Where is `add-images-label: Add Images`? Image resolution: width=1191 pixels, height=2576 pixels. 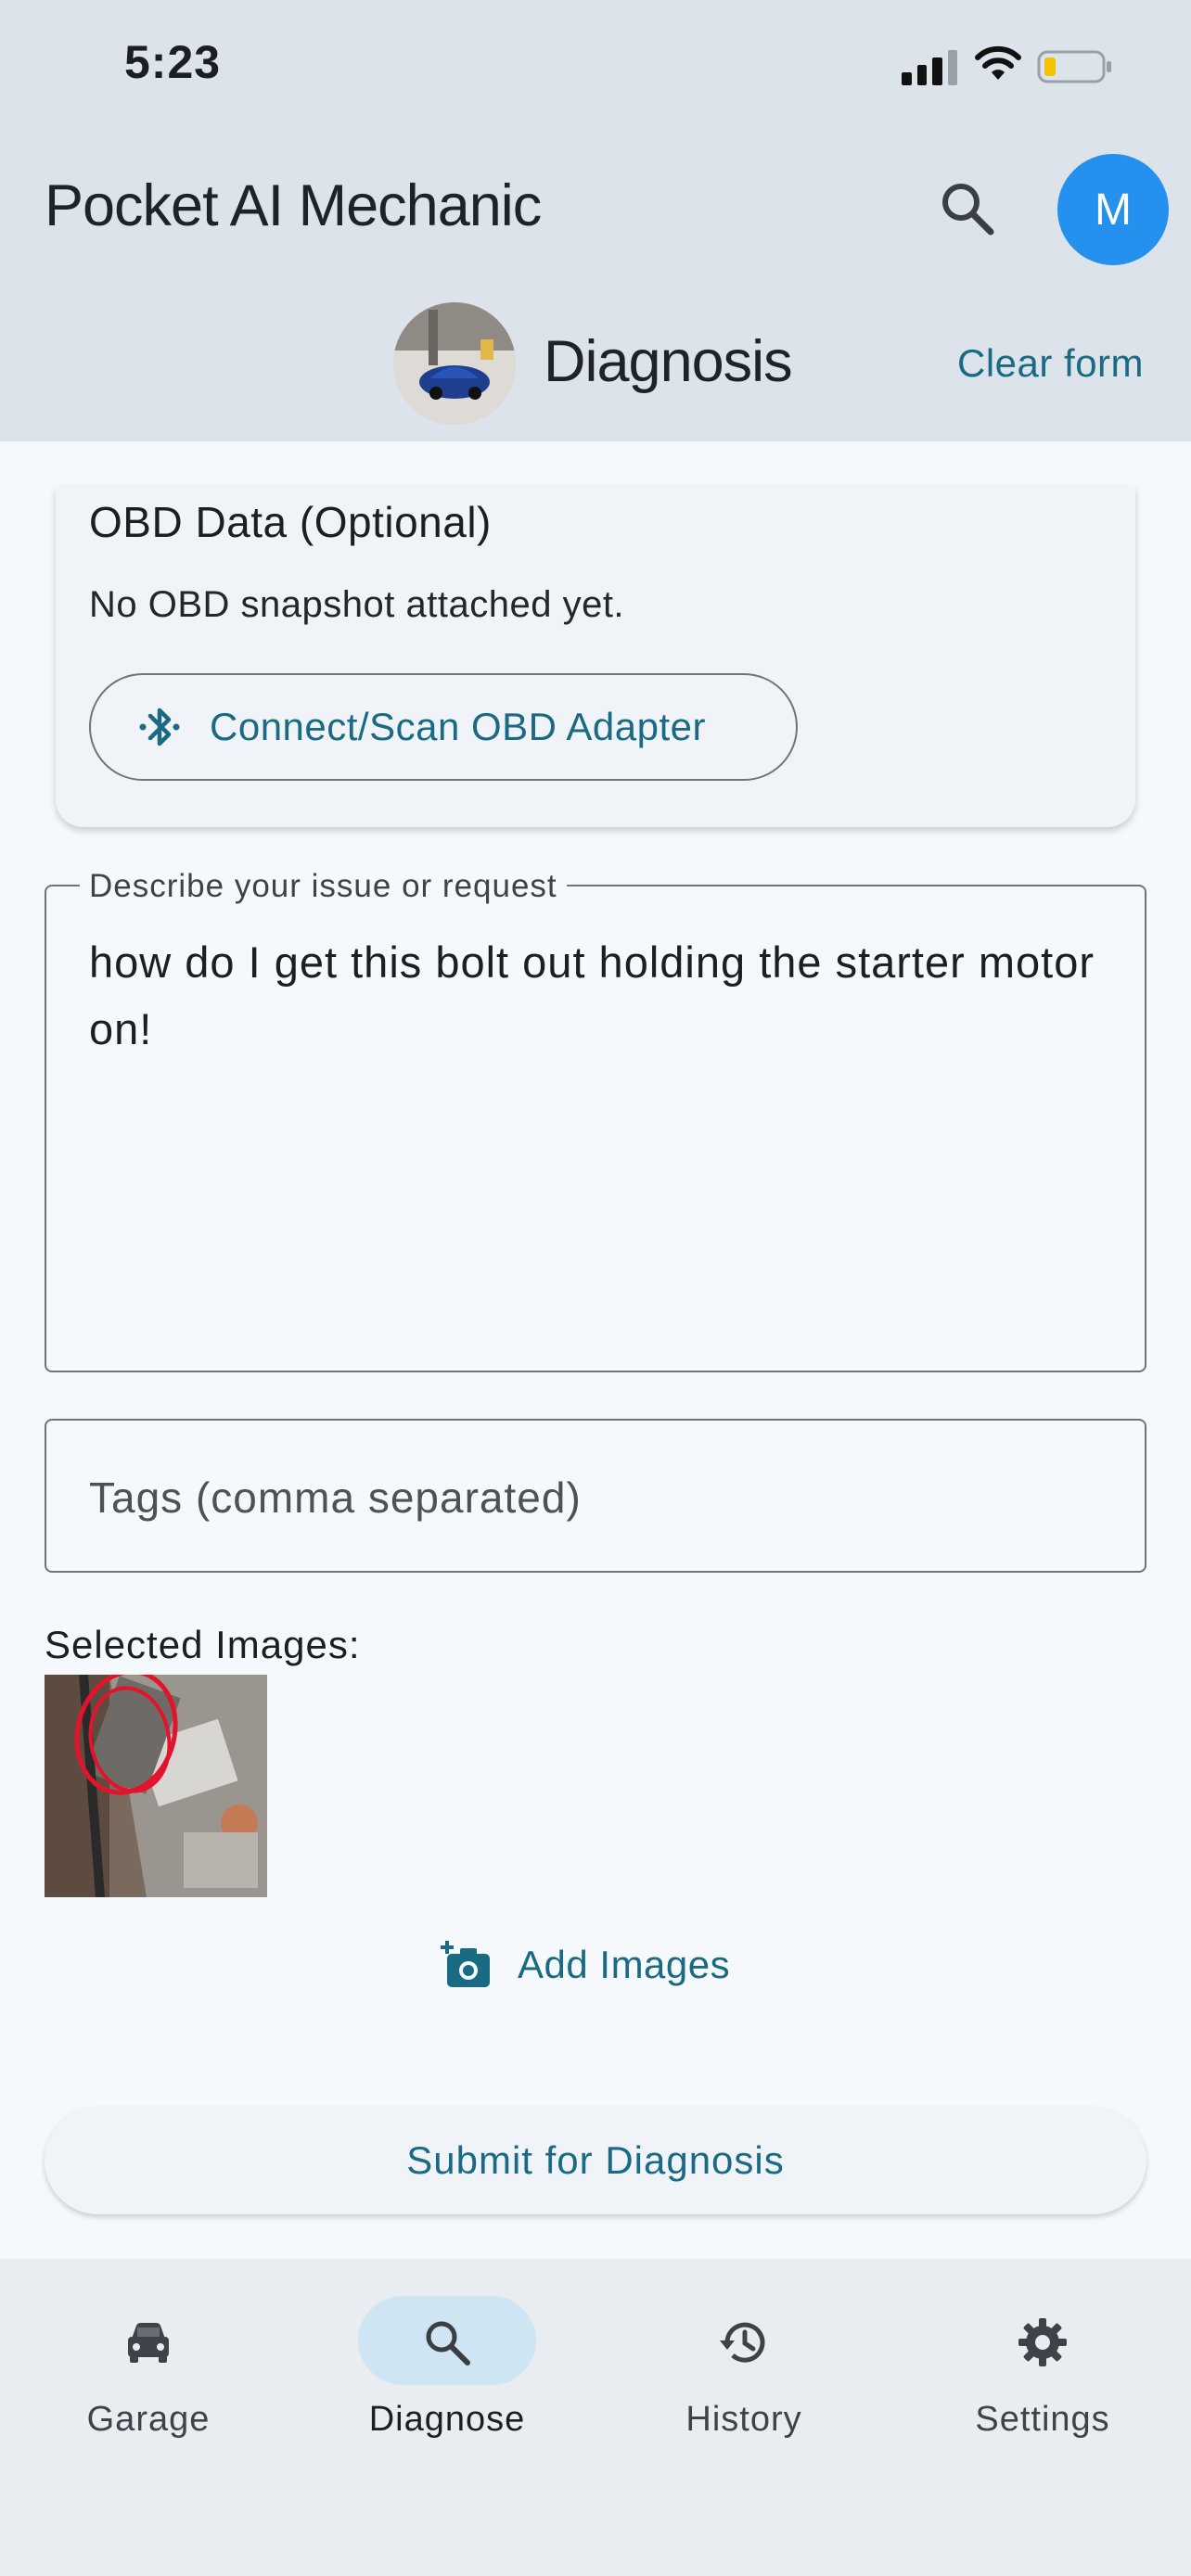
add-images-label: Add Images is located at coordinates (624, 1965).